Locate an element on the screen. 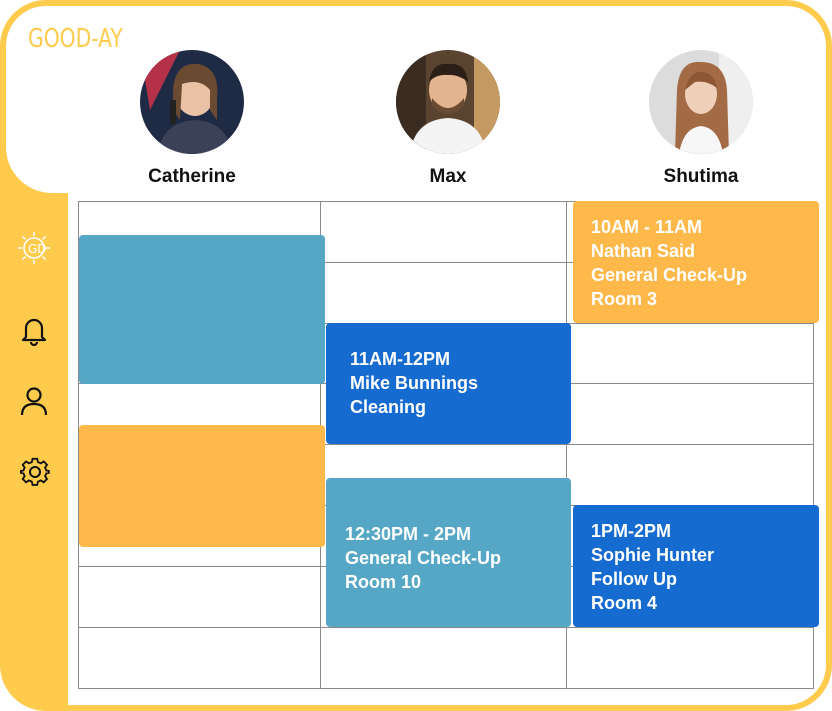 The height and width of the screenshot is (711, 832). staff-name: Max is located at coordinates (448, 176).